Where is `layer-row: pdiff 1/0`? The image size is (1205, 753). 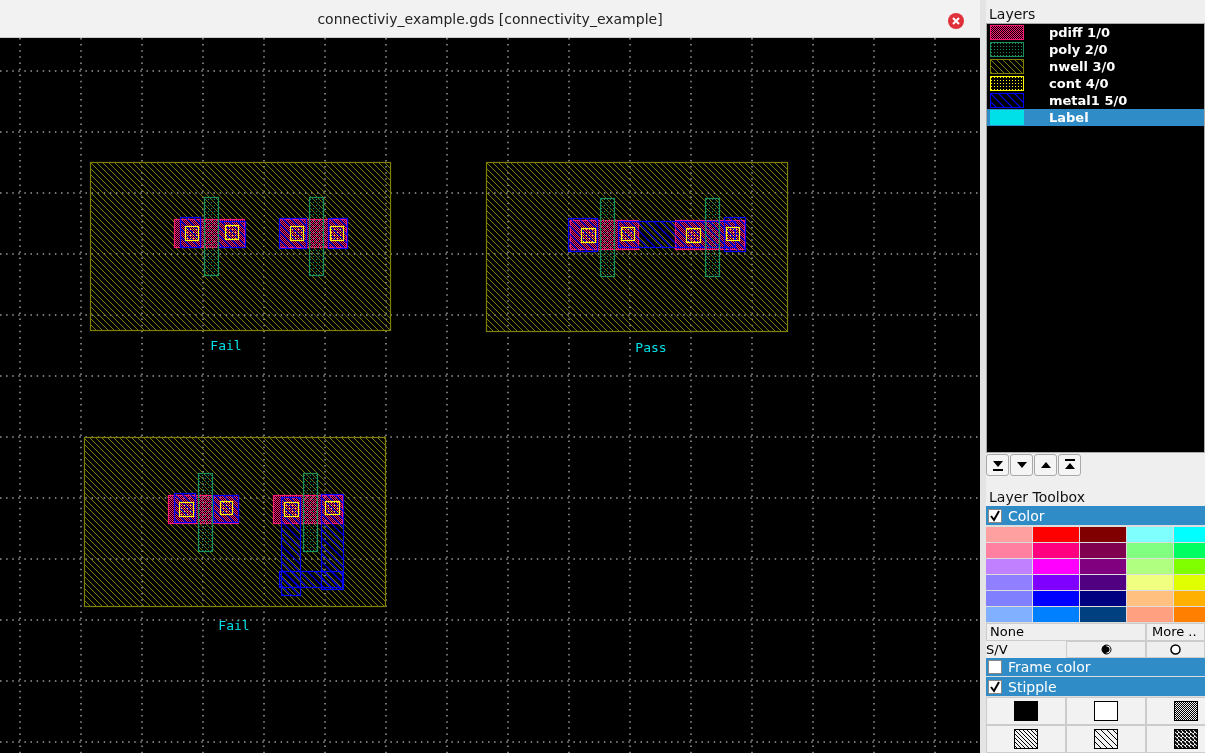 layer-row: pdiff 1/0 is located at coordinates (1095, 32).